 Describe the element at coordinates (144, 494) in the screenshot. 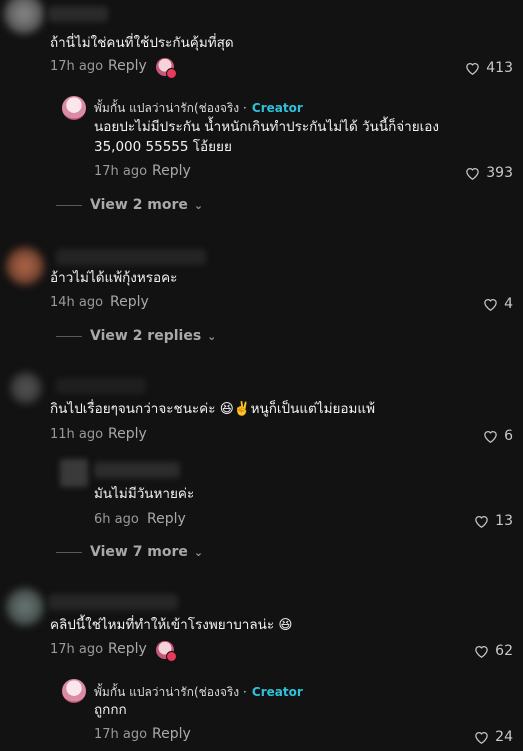

I see `comment-text: มันไม่มีวันหายค่ะ` at that location.